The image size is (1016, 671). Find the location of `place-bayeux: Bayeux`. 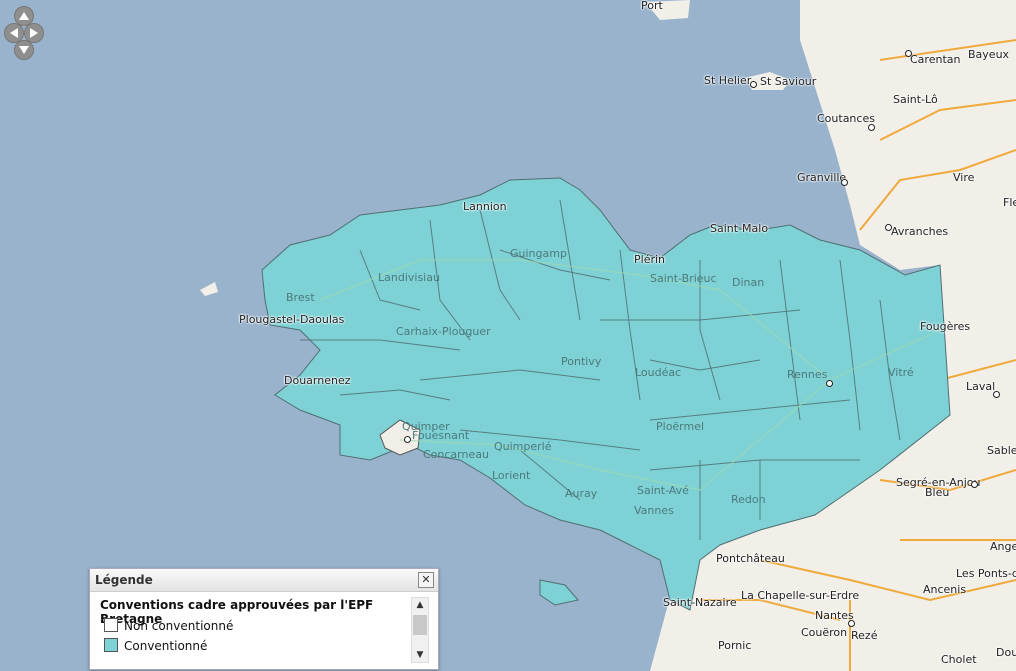

place-bayeux: Bayeux is located at coordinates (989, 54).